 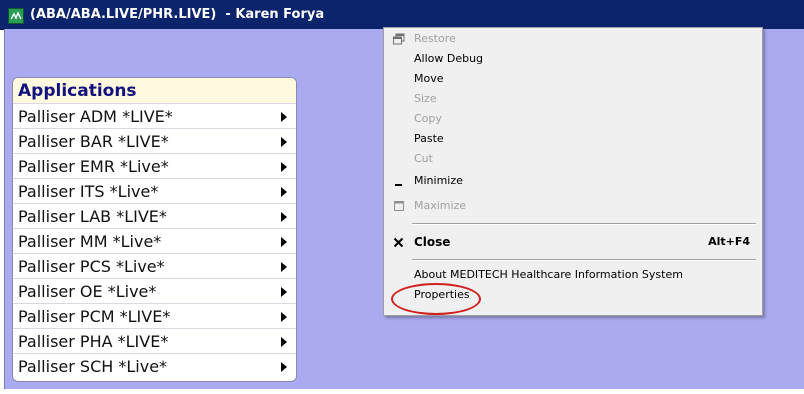 What do you see at coordinates (573, 181) in the screenshot?
I see `menu-item-minimize: Minimize` at bounding box center [573, 181].